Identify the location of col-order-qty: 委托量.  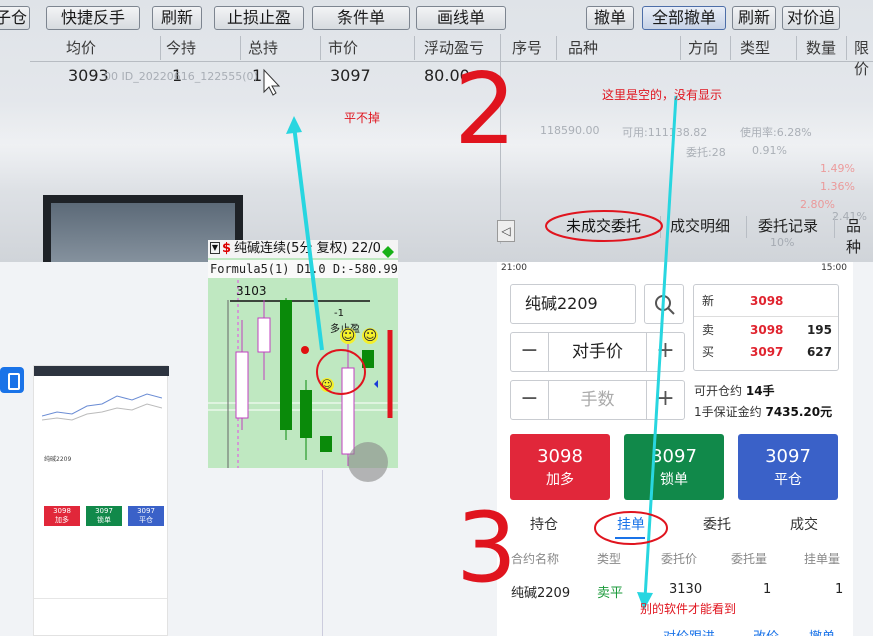
(749, 559).